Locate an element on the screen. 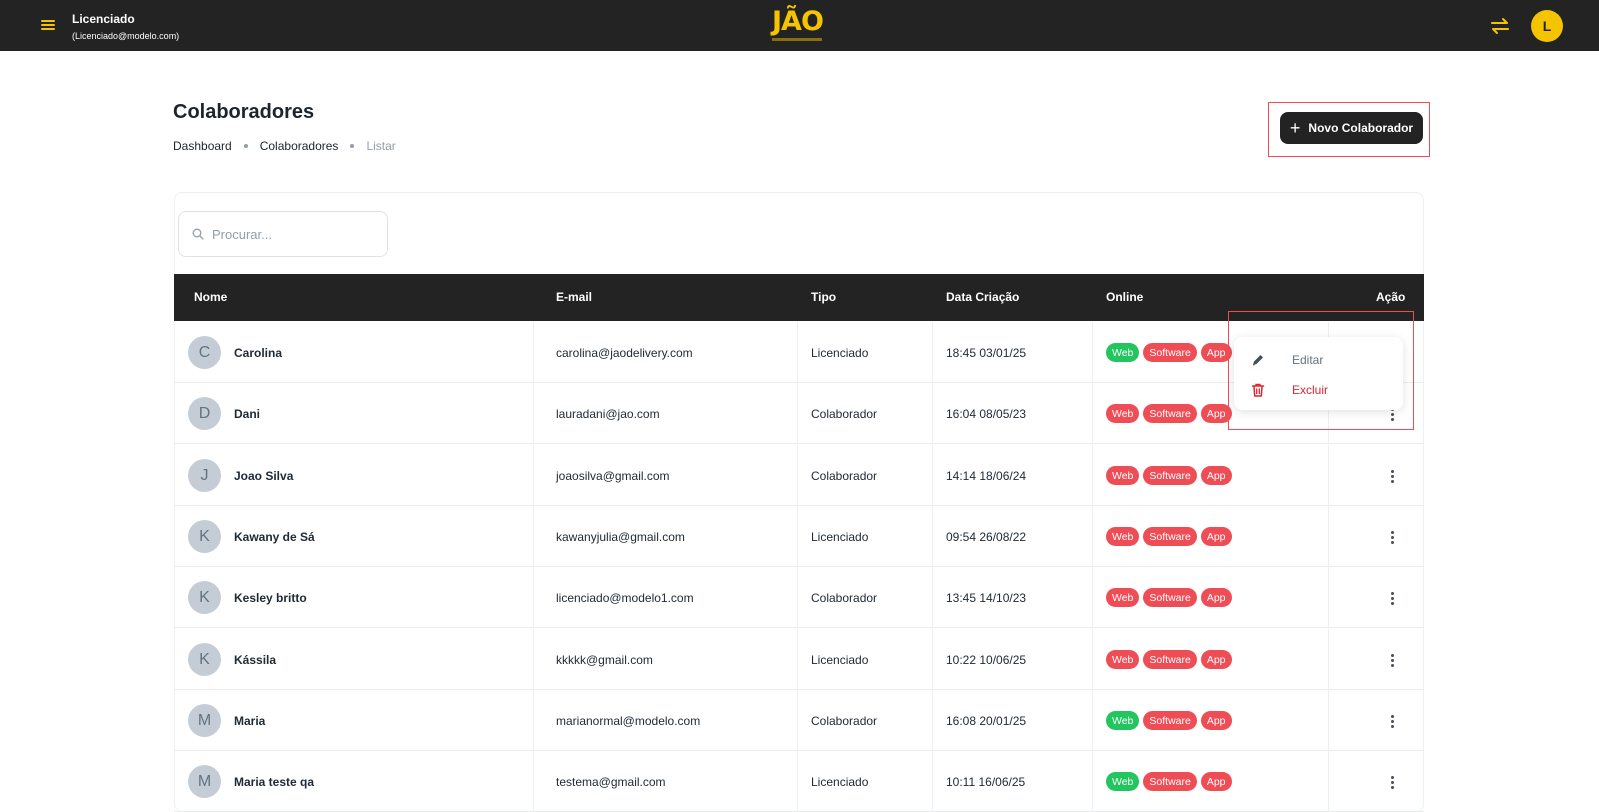  row-name: Dani is located at coordinates (247, 414).